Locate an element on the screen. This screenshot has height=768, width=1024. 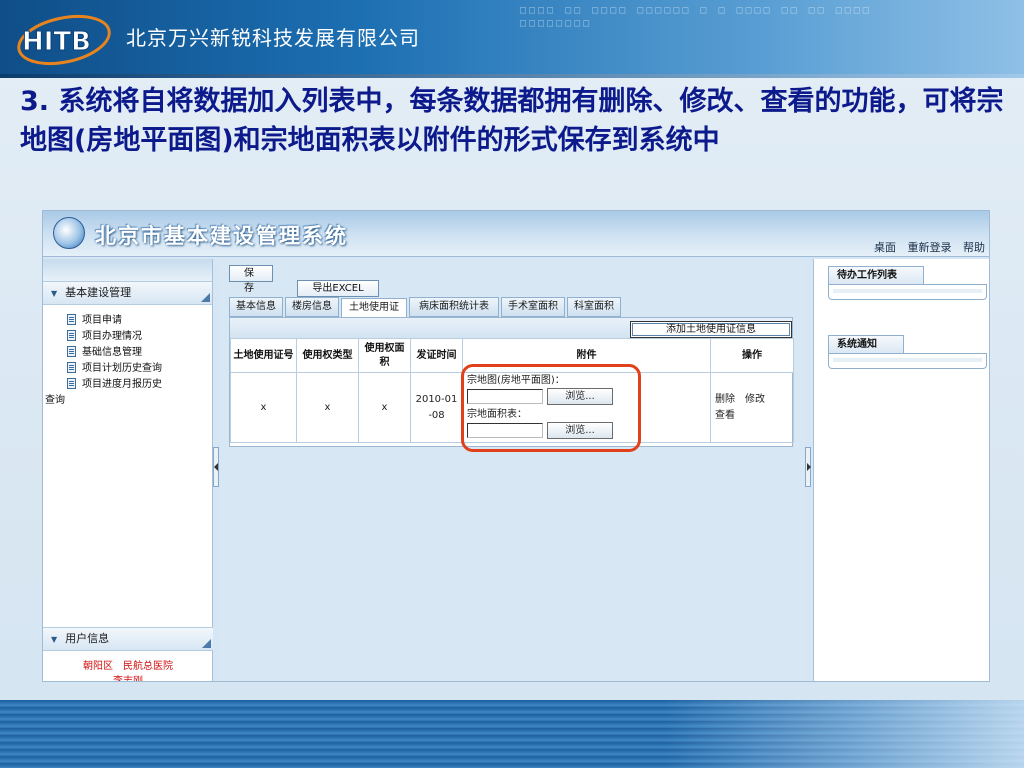
save-button: 保存 is located at coordinates (251, 279).